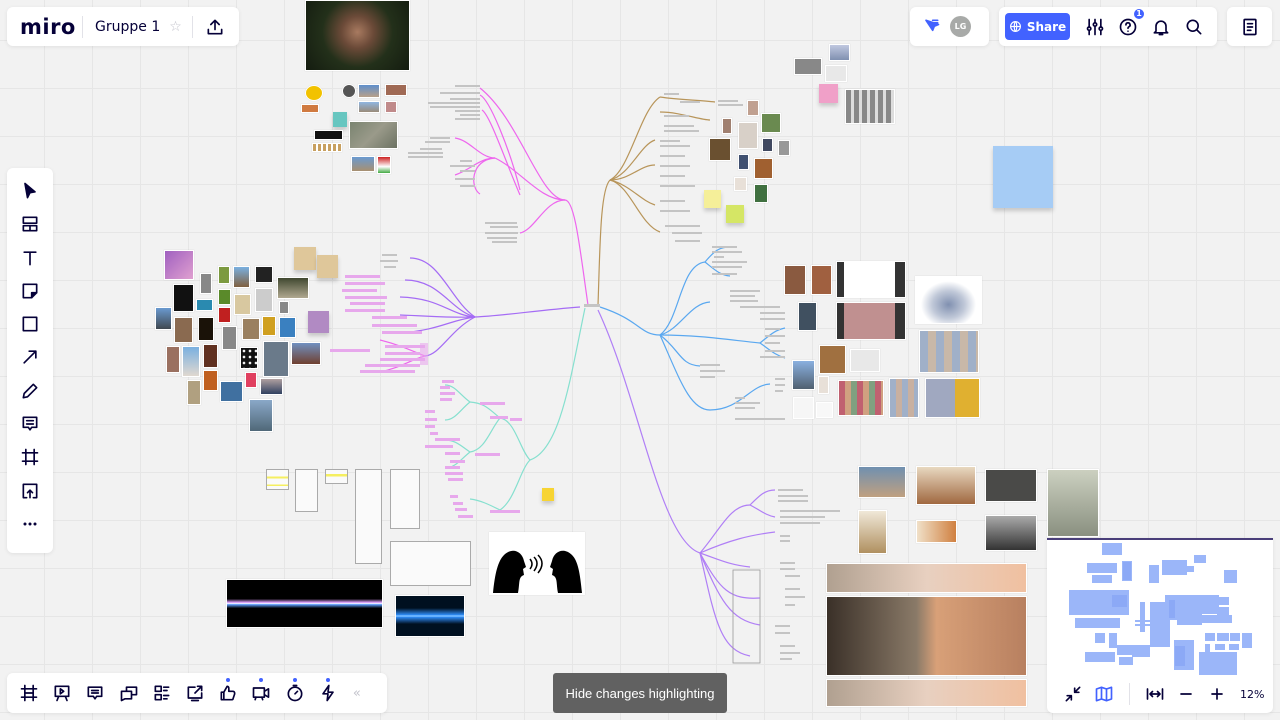  What do you see at coordinates (30, 491) in the screenshot?
I see `upload-icon` at bounding box center [30, 491].